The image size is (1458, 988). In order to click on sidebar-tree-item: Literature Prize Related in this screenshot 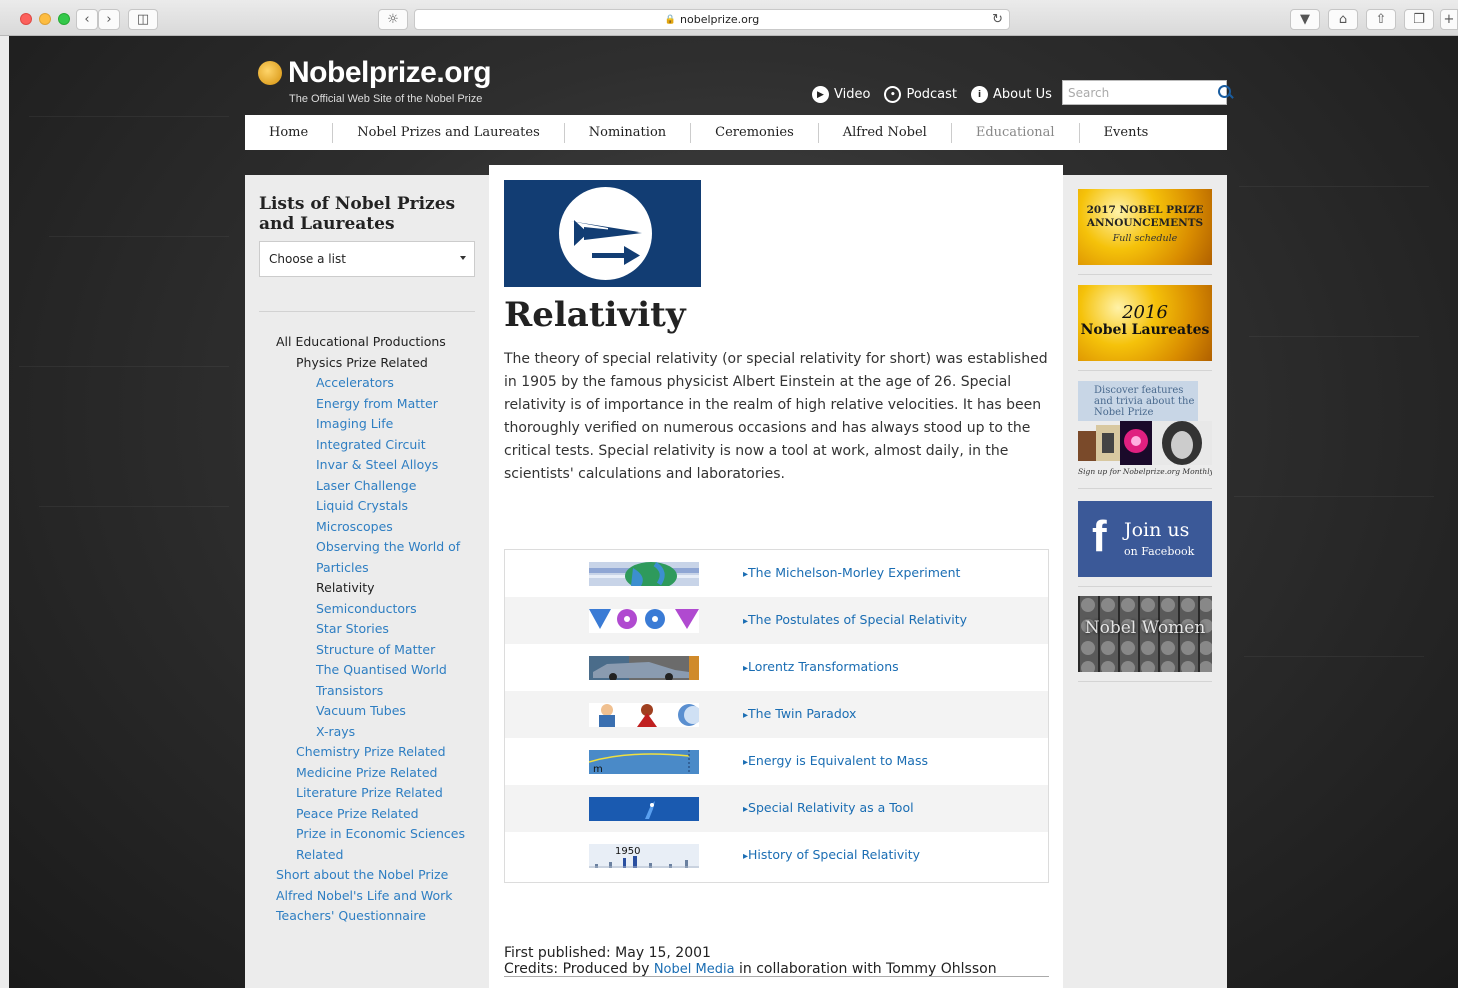, I will do `click(381, 793)`.